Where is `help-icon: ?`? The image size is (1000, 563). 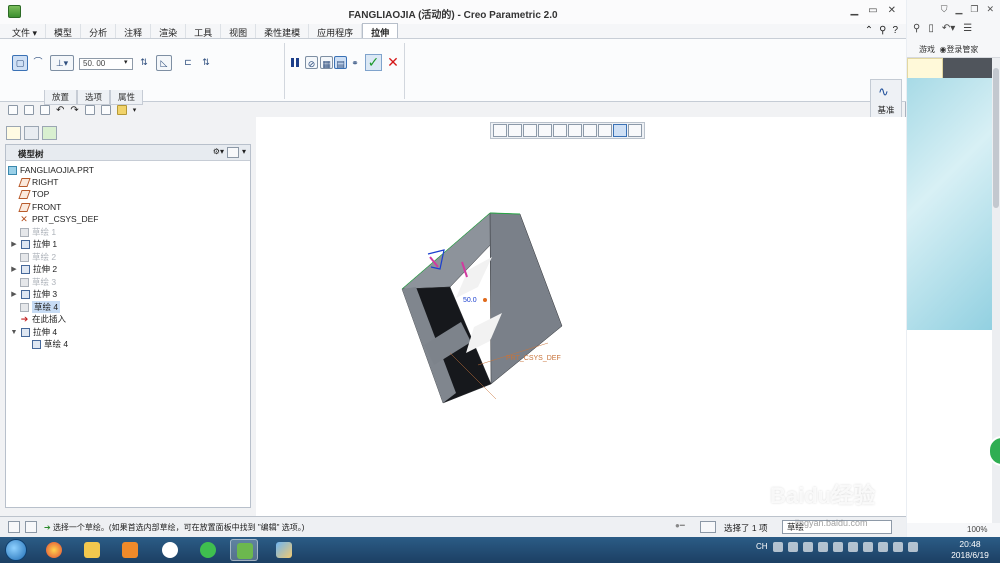
help-icon: ? is located at coordinates (895, 30).